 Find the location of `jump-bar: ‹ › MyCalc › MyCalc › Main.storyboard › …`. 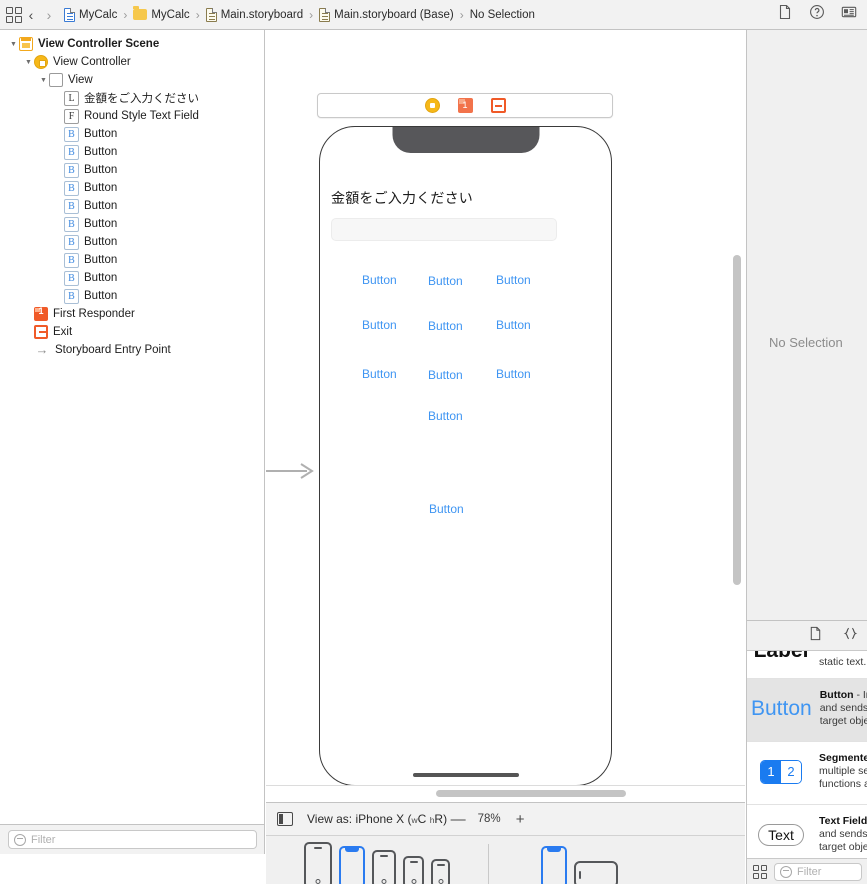

jump-bar: ‹ › MyCalc › MyCalc › Main.storyboard › … is located at coordinates (433, 15).